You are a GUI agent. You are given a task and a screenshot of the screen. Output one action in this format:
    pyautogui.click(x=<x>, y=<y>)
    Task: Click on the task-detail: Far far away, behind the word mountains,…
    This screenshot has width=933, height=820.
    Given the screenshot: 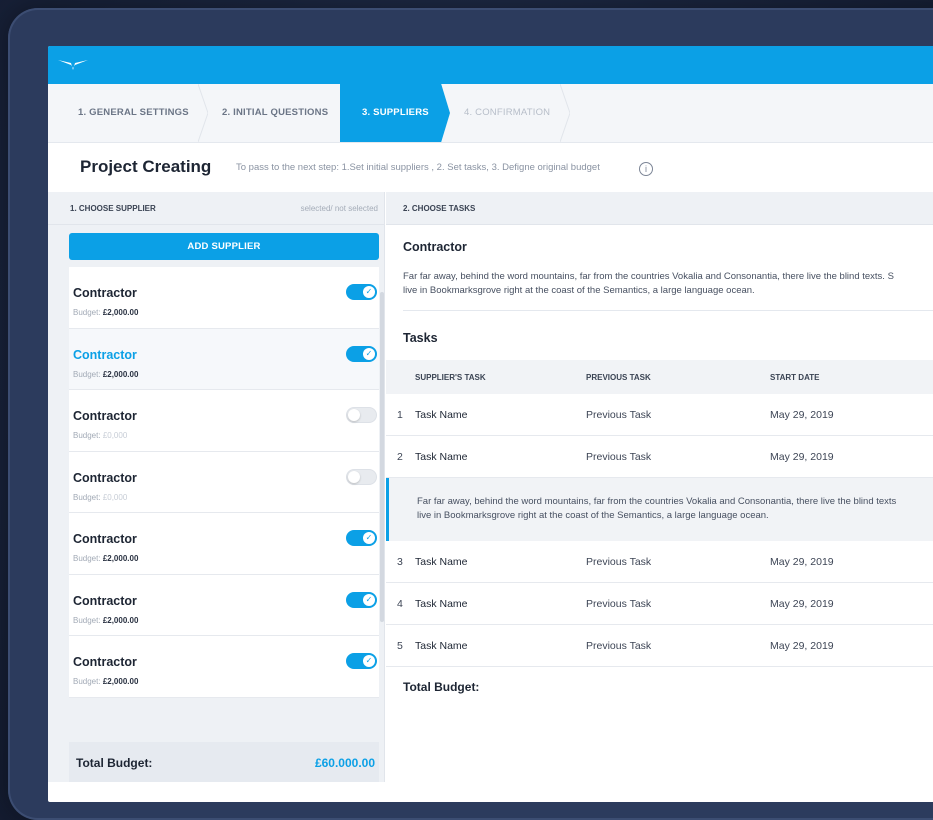 What is the action you would take?
    pyautogui.click(x=659, y=509)
    